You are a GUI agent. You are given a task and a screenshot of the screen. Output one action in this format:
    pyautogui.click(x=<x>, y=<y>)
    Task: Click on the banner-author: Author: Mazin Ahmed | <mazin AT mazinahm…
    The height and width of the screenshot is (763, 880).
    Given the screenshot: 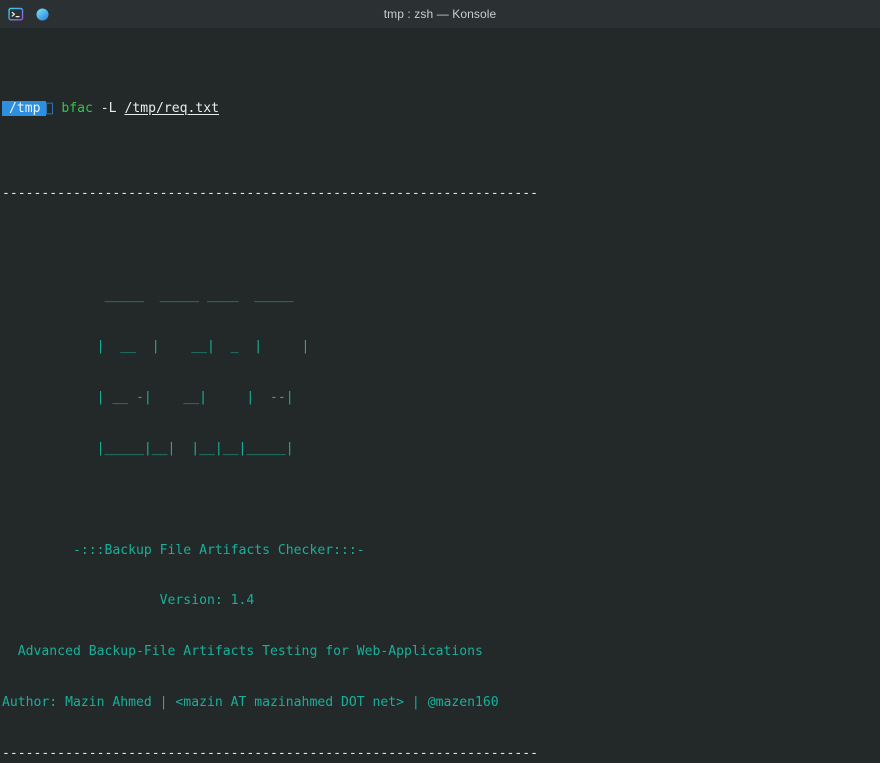 What is the action you would take?
    pyautogui.click(x=250, y=703)
    